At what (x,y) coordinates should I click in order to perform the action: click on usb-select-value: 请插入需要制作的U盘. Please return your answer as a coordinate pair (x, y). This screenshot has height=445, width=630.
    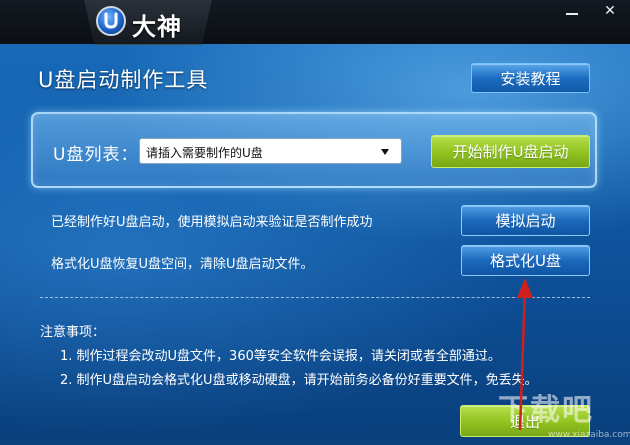
    Looking at the image, I should click on (204, 153).